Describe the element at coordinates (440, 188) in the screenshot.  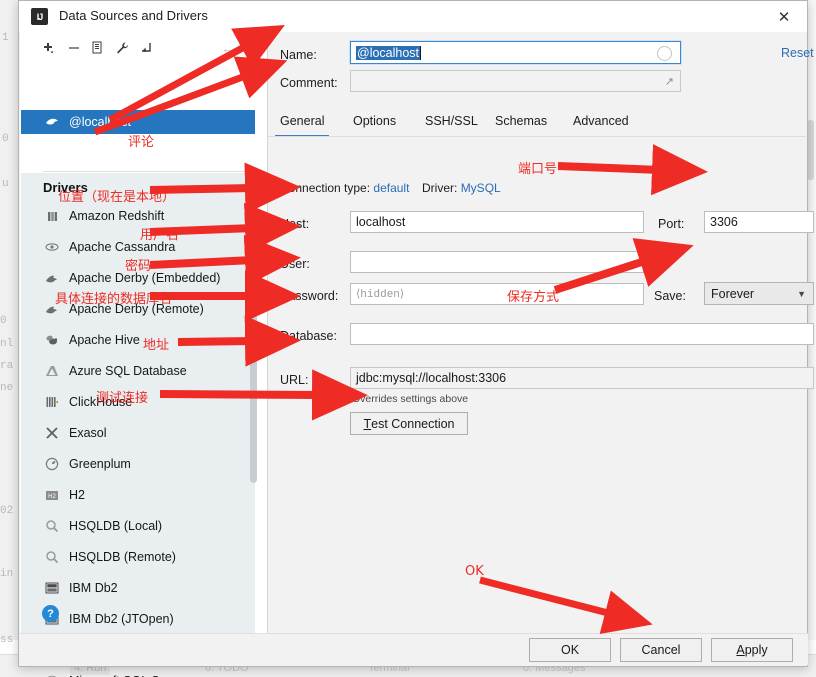
I see `driver-label: Driver:` at that location.